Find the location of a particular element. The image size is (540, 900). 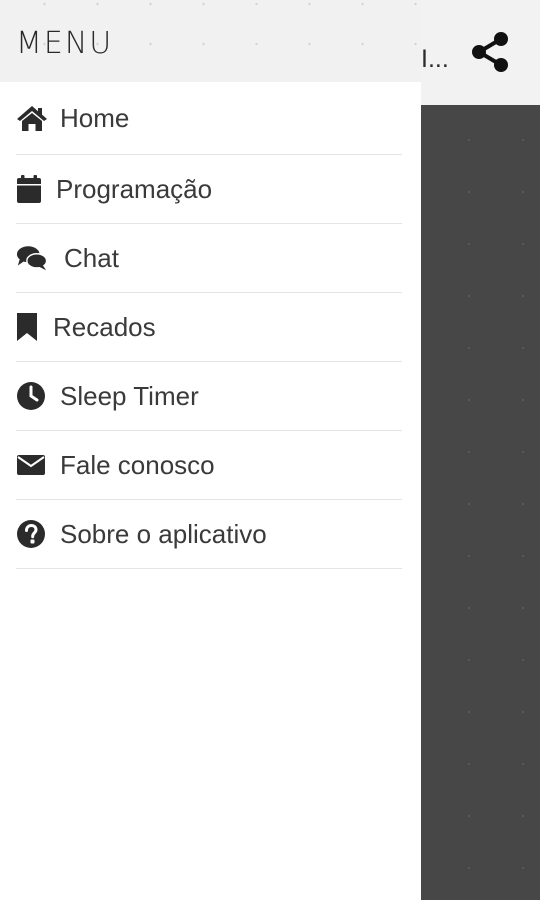

menu-item-label: Recados is located at coordinates (104, 326).